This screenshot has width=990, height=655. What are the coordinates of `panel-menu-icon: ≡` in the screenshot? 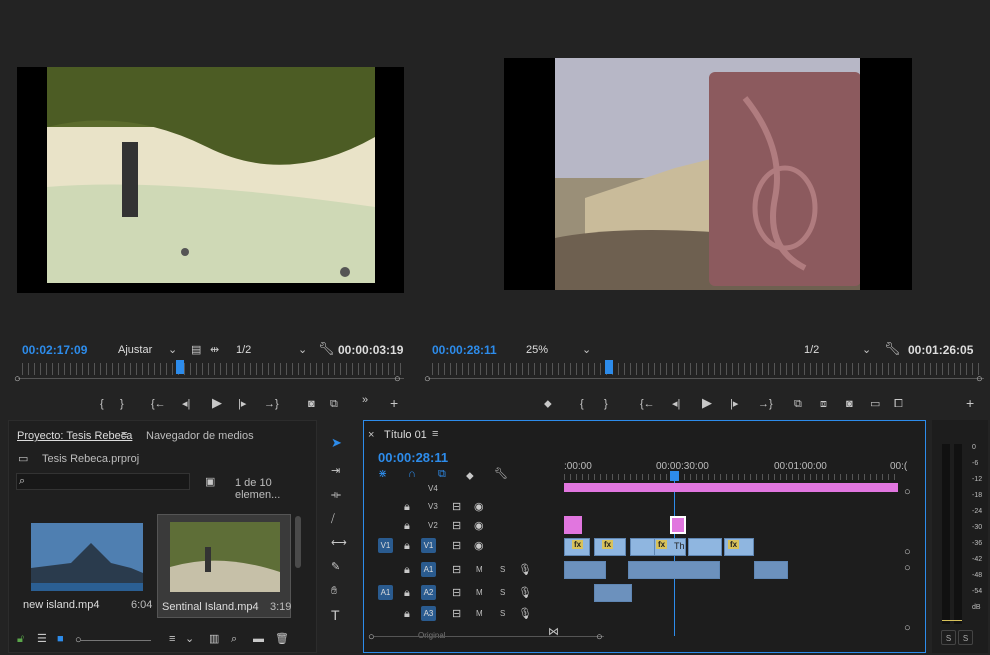 It's located at (124, 435).